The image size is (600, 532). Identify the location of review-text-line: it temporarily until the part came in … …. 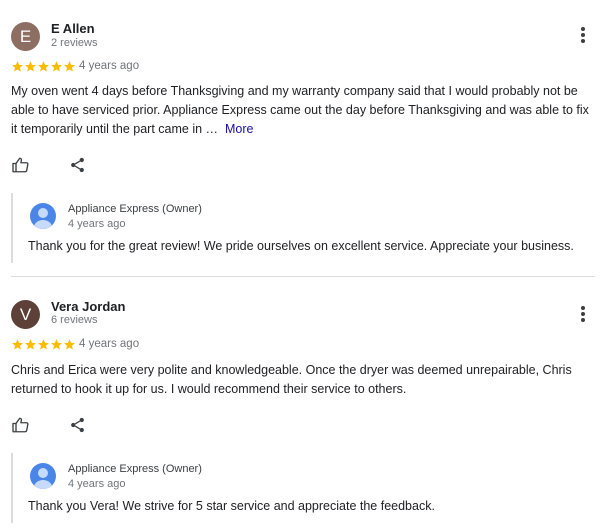
(301, 129).